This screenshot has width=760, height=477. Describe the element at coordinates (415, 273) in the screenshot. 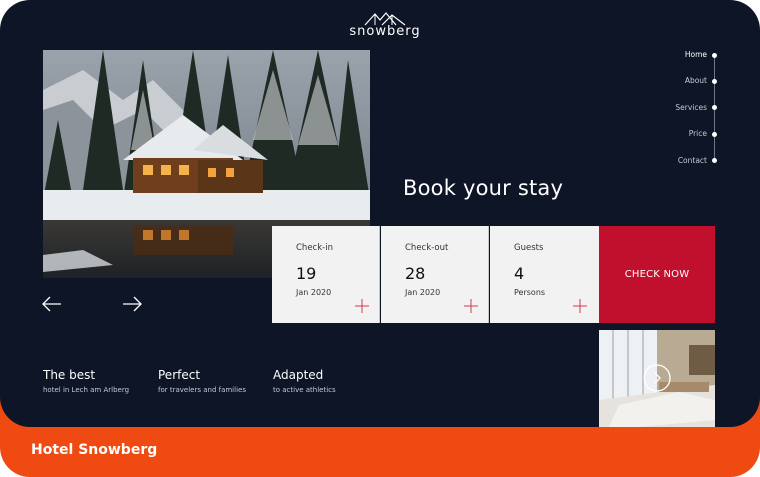

I see `checkout-day: 28` at that location.